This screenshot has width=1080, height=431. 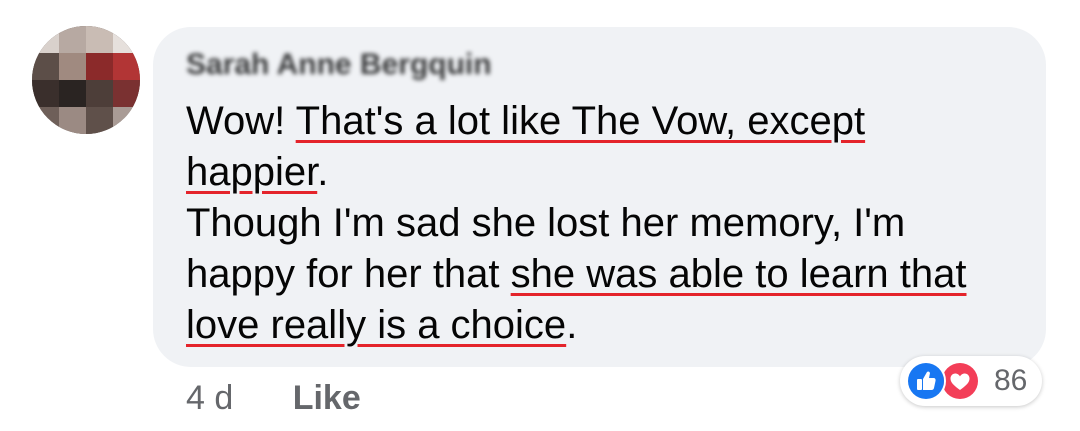 I want to click on underlined-text: happier, so click(x=252, y=172).